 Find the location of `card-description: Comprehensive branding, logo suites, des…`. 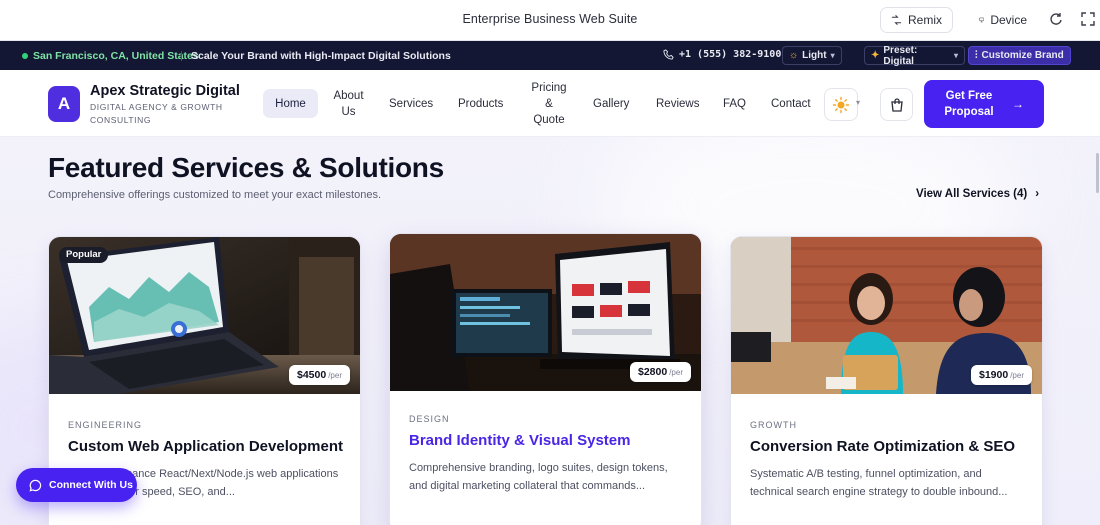

card-description: Comprehensive branding, logo suites, des… is located at coordinates (538, 477).